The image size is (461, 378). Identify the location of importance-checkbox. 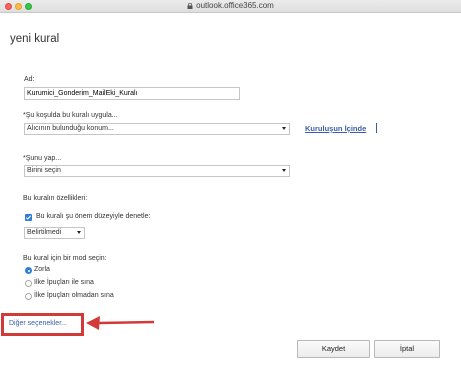
(28, 217).